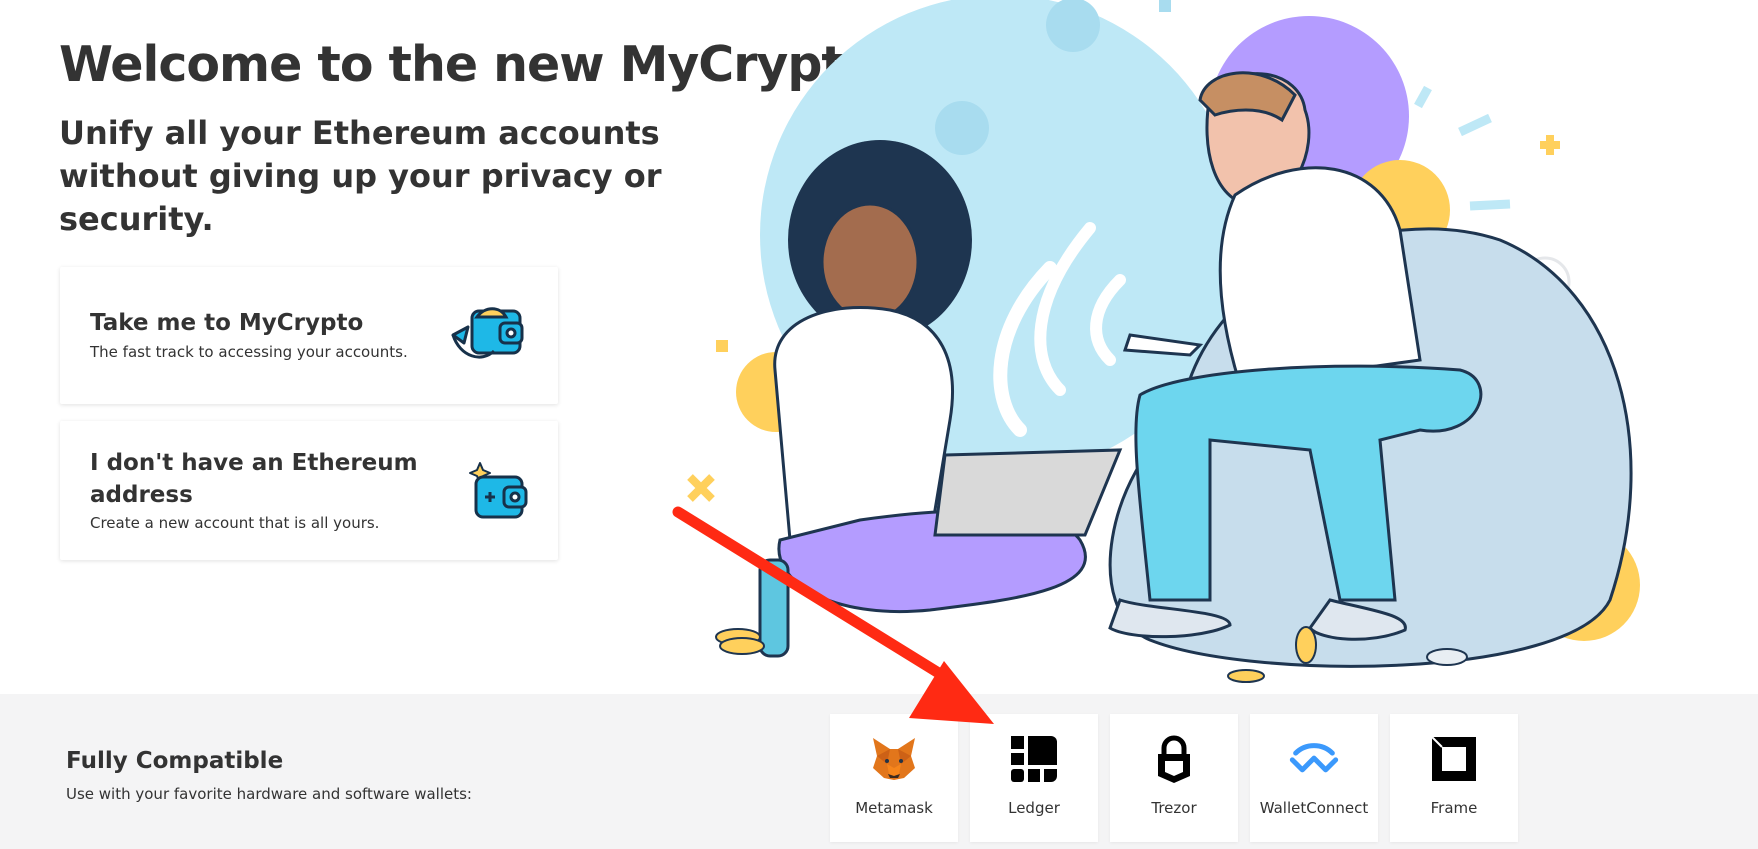  I want to click on ledger-icon, so click(1034, 759).